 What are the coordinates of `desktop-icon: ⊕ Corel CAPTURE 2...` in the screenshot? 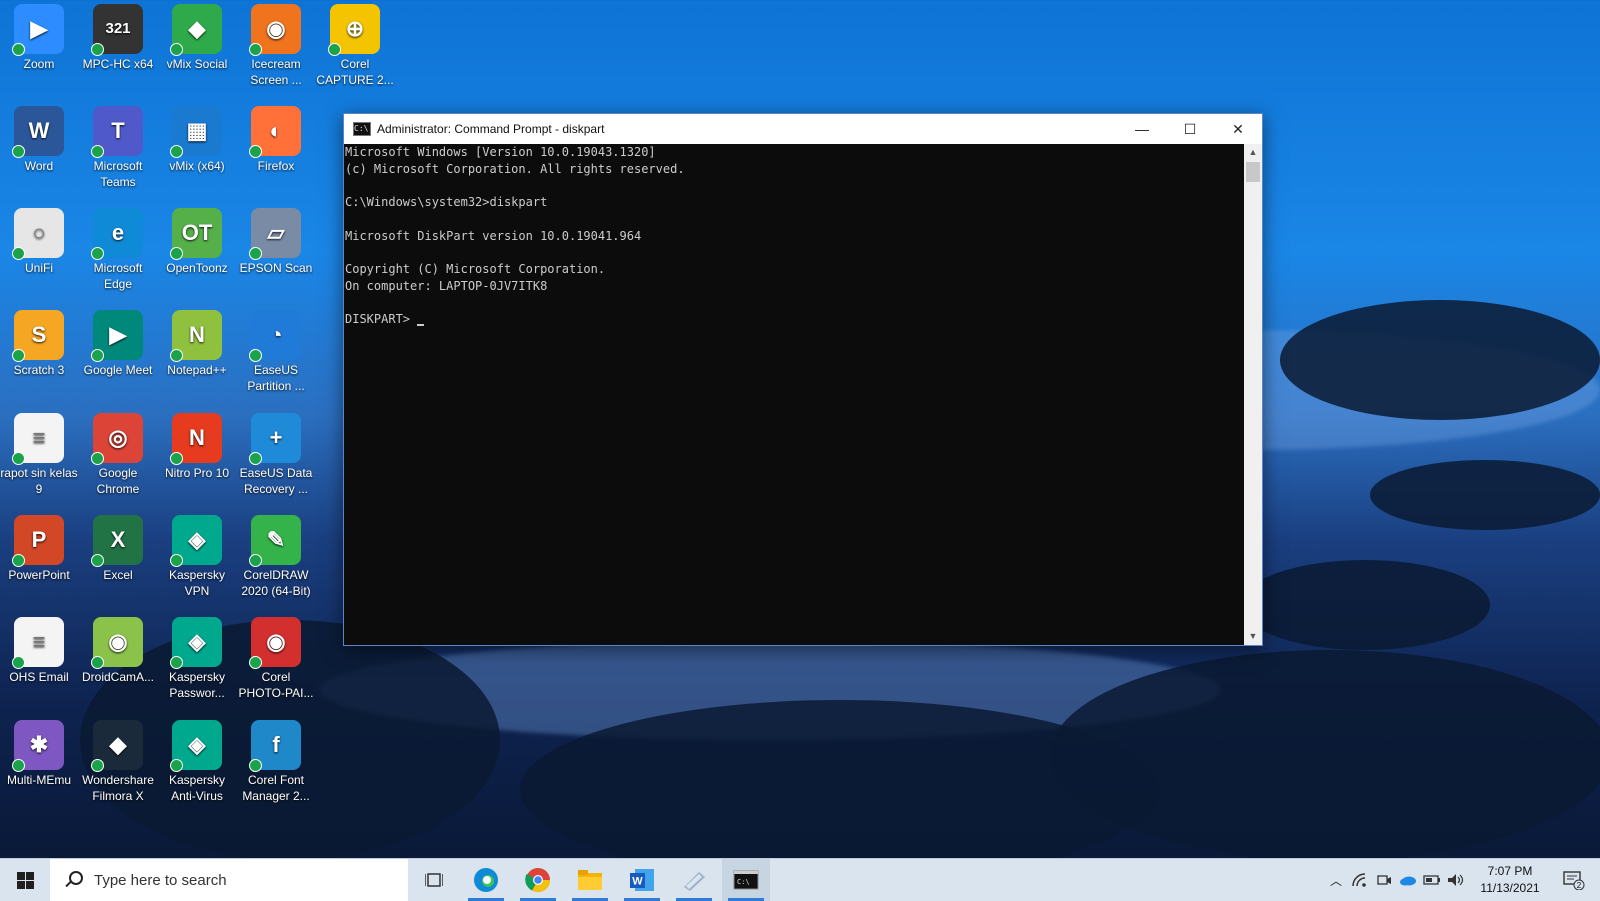 It's located at (355, 44).